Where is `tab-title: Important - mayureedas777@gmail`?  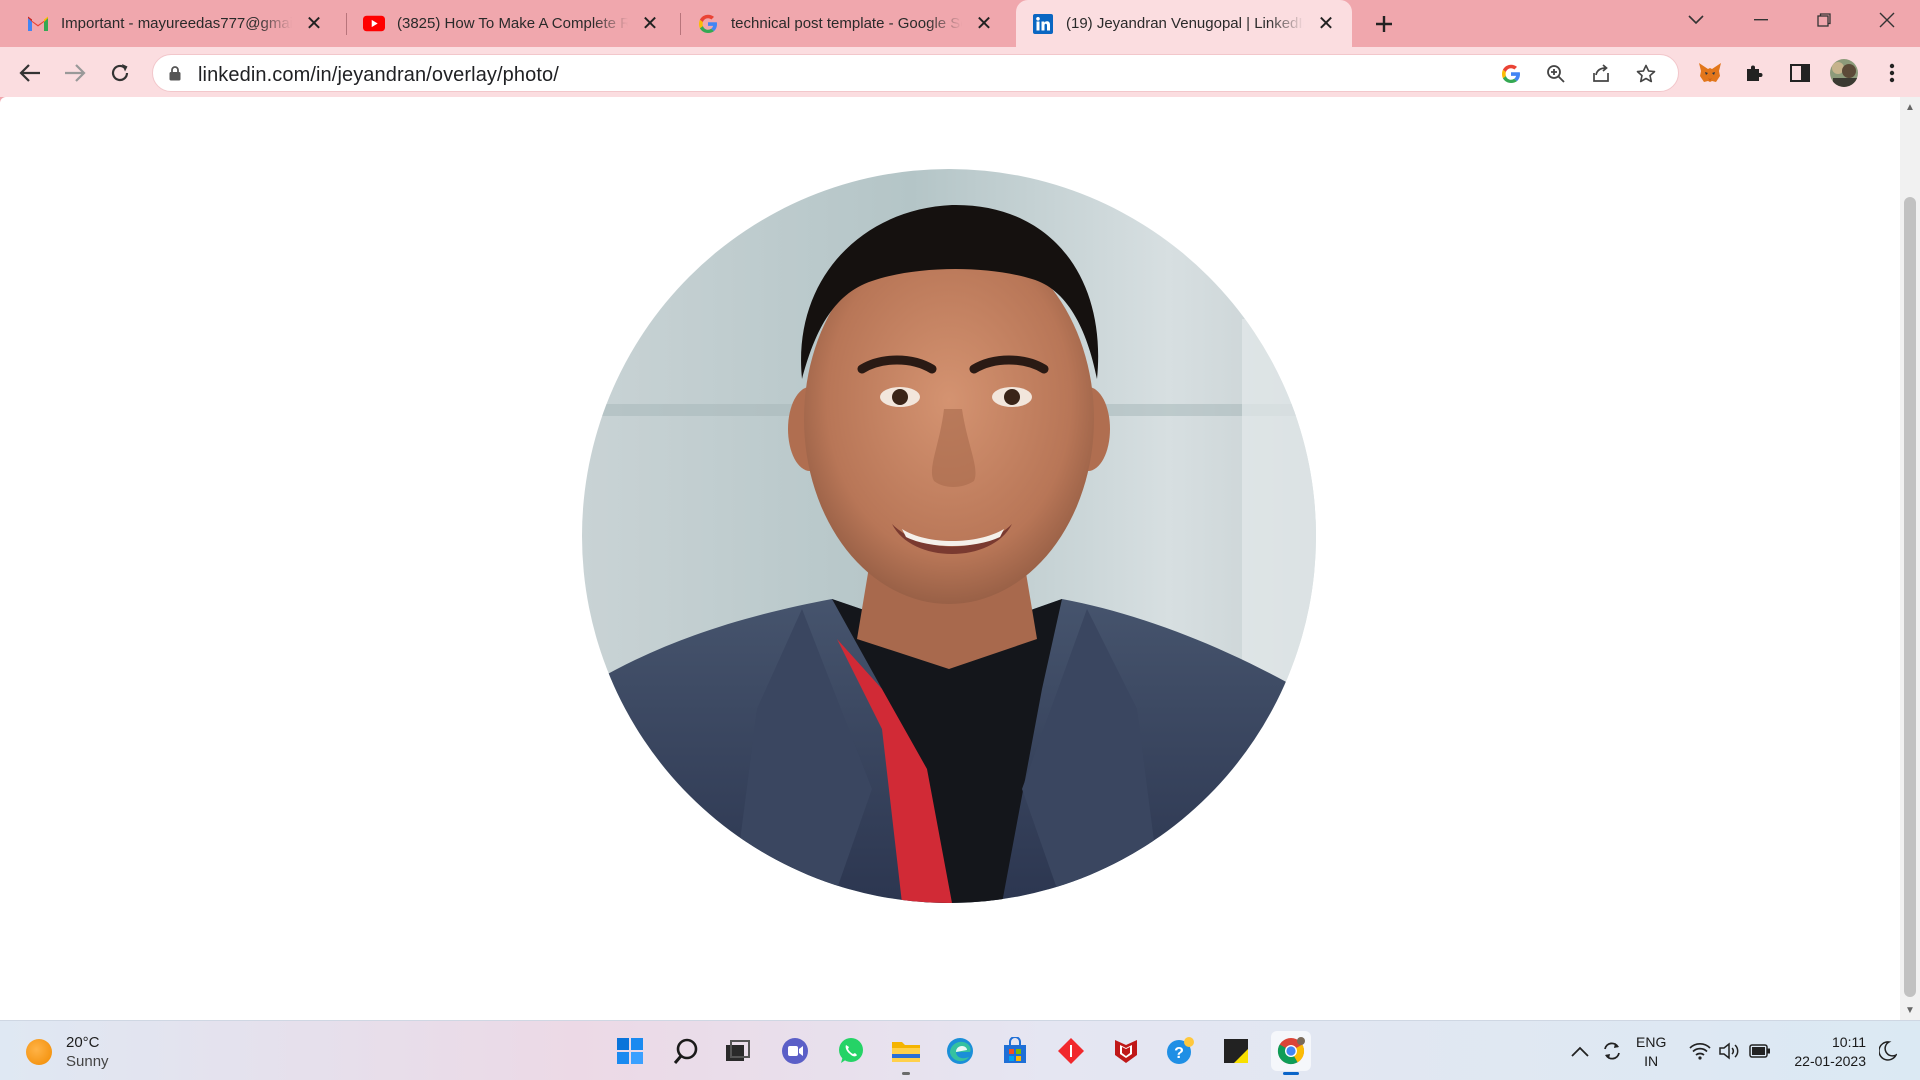 tab-title: Important - mayureedas777@gmail is located at coordinates (176, 23).